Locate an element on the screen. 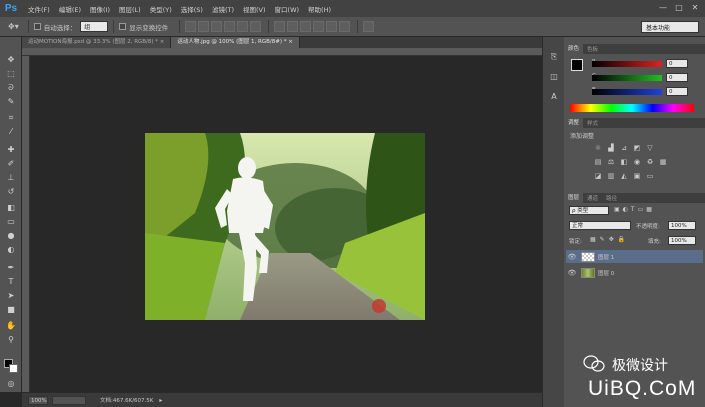 This screenshot has height=407, width=705. shape-tool-icon: ■ is located at coordinates (11, 310).